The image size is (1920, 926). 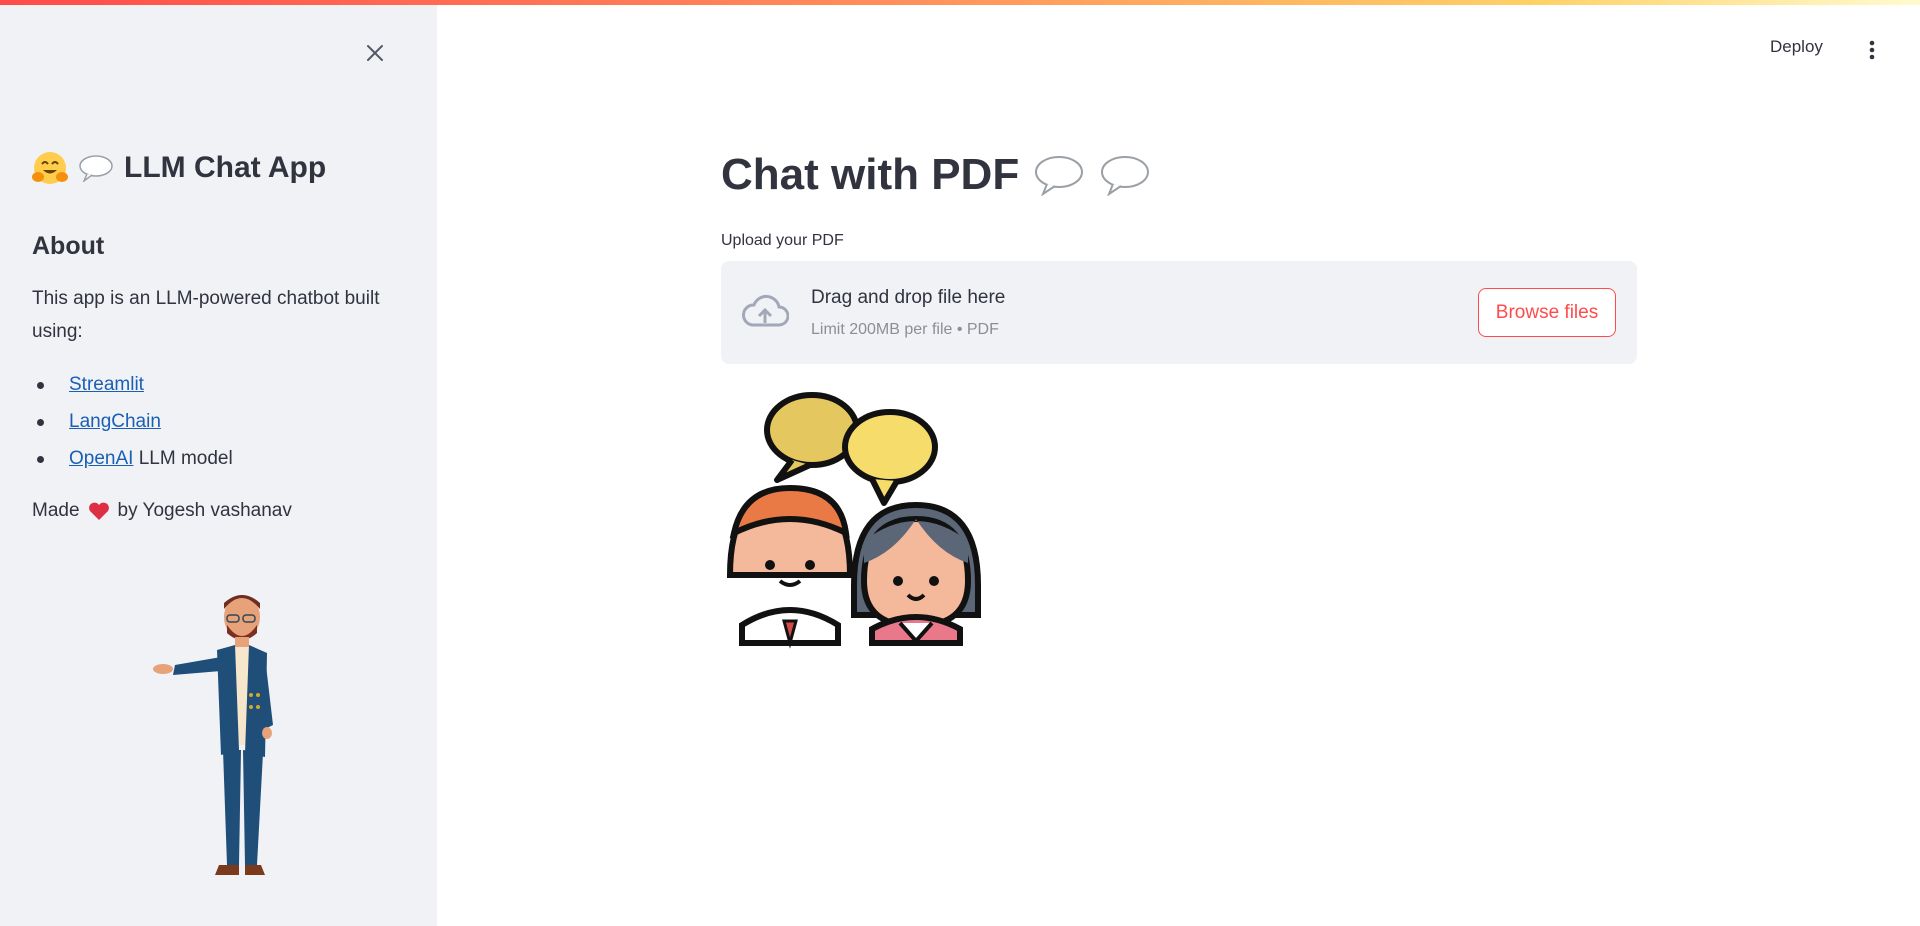 I want to click on kebab-menu-icon, so click(x=1872, y=50).